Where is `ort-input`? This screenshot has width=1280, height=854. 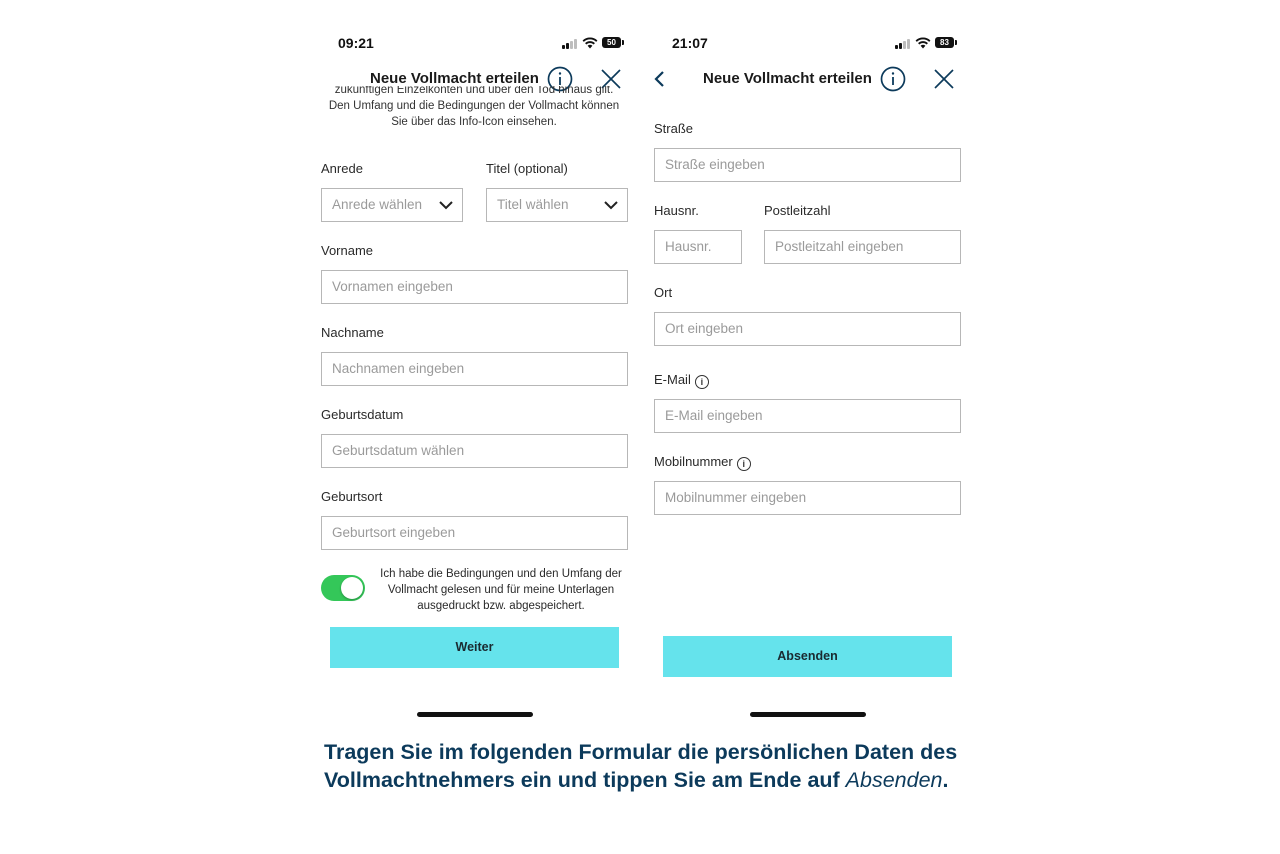
ort-input is located at coordinates (807, 328).